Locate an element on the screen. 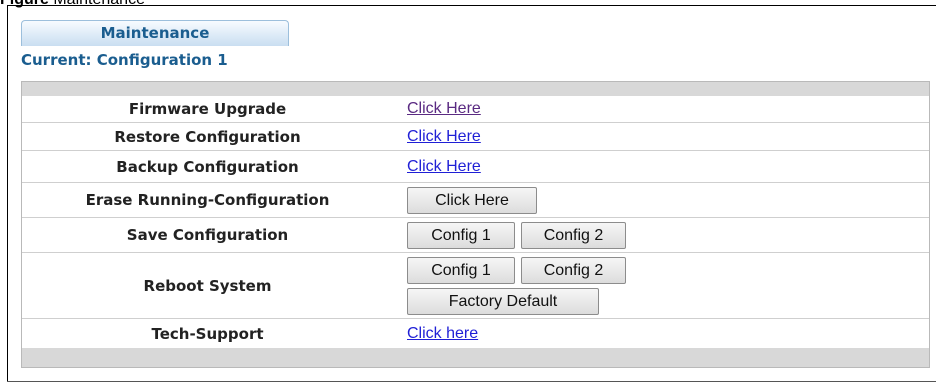  save-configuration-label: Save Configuration is located at coordinates (207, 235).